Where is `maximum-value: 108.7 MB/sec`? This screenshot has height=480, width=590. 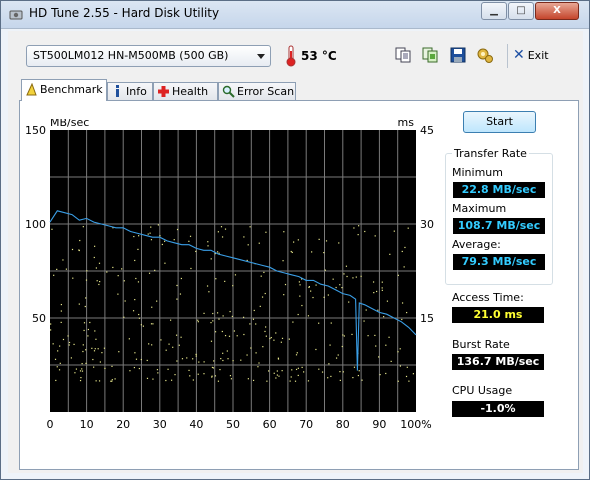
maximum-value: 108.7 MB/sec is located at coordinates (499, 226).